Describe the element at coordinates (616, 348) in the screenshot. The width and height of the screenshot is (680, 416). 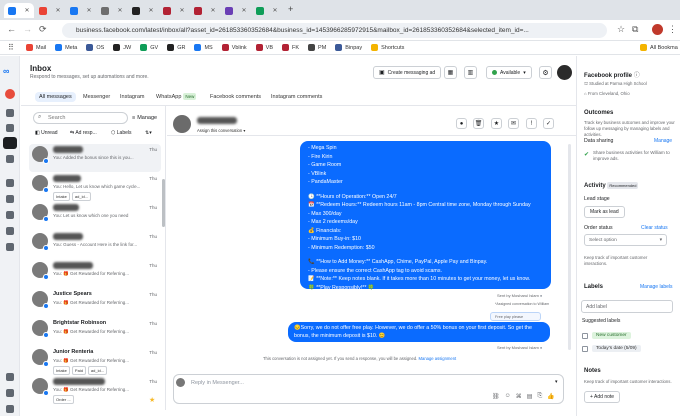
I see `label-todays-date: Today's date (5/09)` at that location.